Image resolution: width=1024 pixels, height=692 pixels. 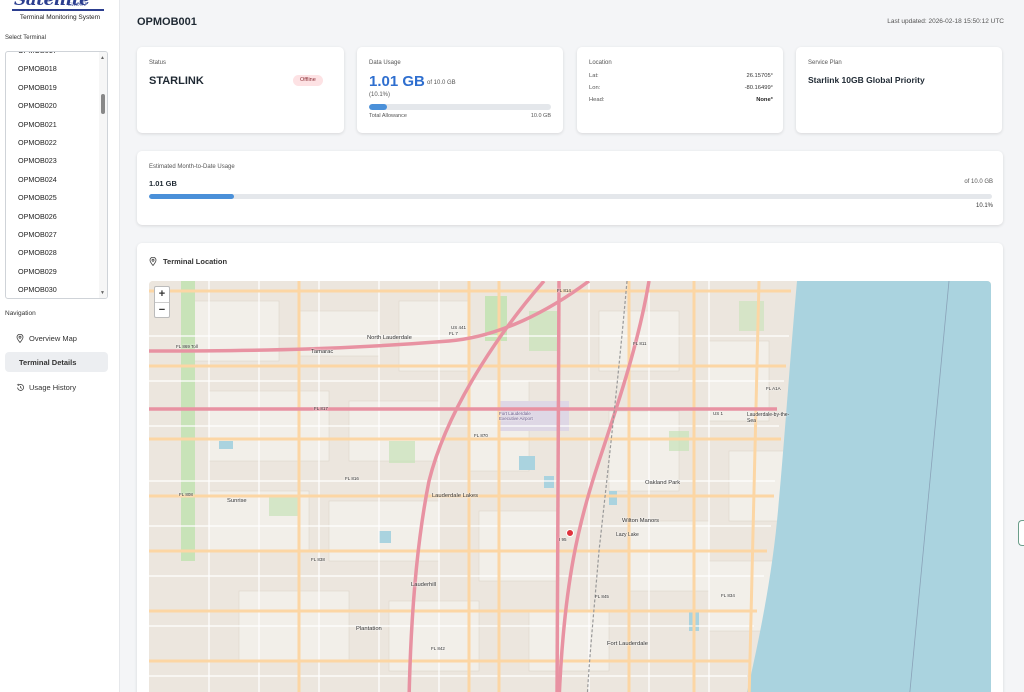 I want to click on system-title: Terminal Monitoring System, so click(x=60, y=17).